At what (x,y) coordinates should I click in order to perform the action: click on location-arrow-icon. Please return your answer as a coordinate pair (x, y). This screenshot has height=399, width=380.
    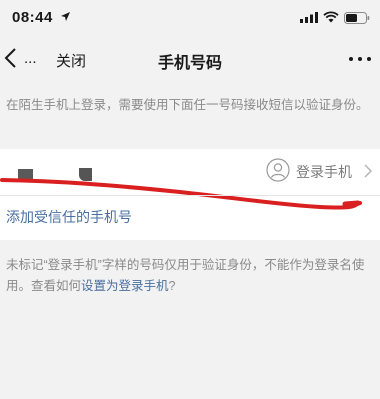
    Looking at the image, I should click on (65, 16).